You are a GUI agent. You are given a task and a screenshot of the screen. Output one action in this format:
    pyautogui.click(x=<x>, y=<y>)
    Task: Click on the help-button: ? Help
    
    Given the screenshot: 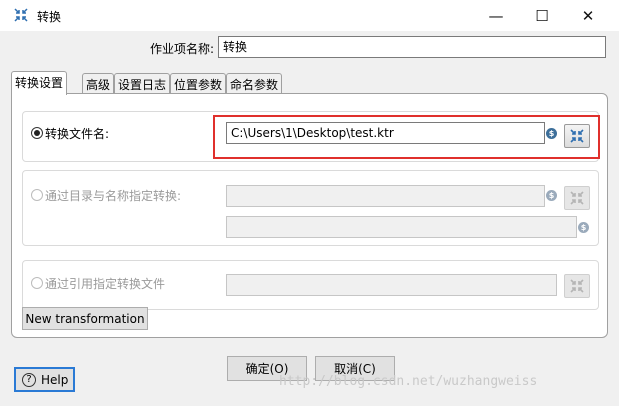 What is the action you would take?
    pyautogui.click(x=44, y=379)
    